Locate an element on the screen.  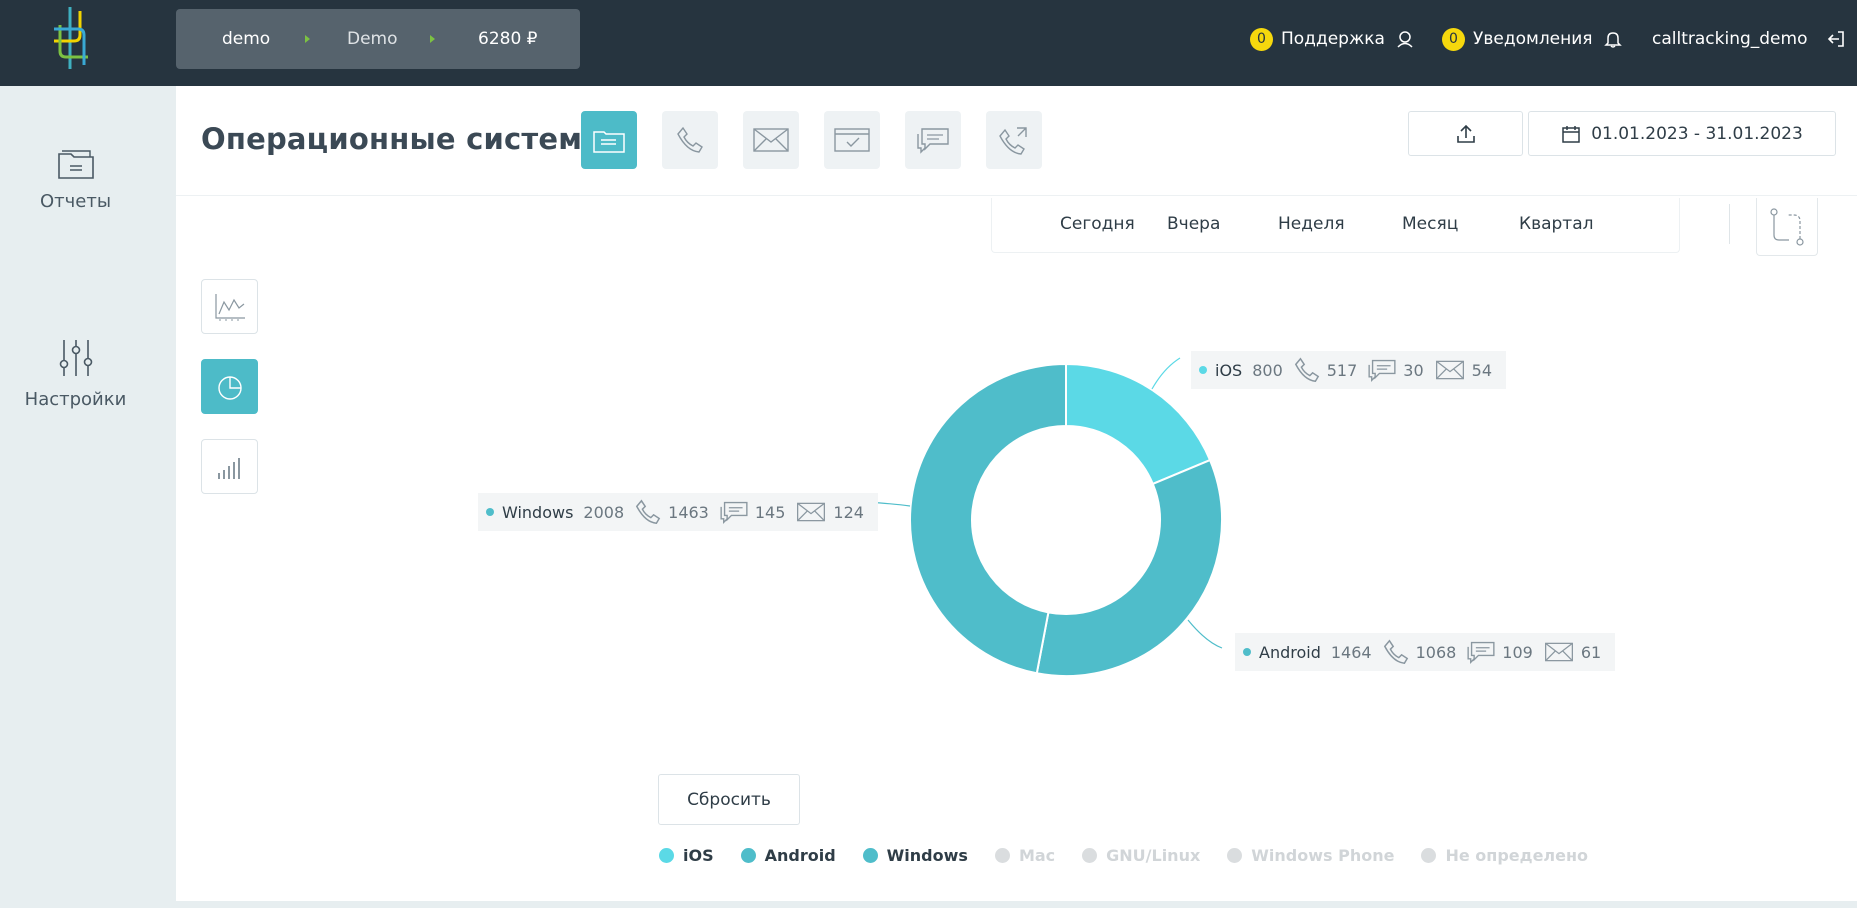
support-link: 0 Поддержка is located at coordinates (1332, 39).